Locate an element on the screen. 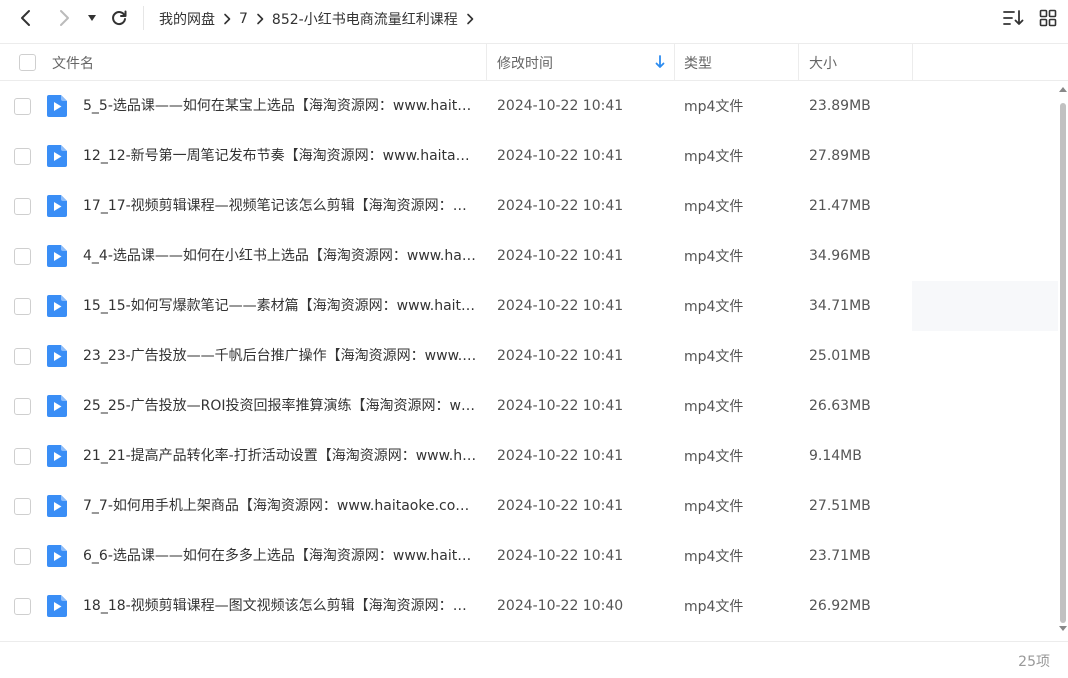 This screenshot has height=678, width=1068. column-header-name-label: 文件名 is located at coordinates (73, 63).